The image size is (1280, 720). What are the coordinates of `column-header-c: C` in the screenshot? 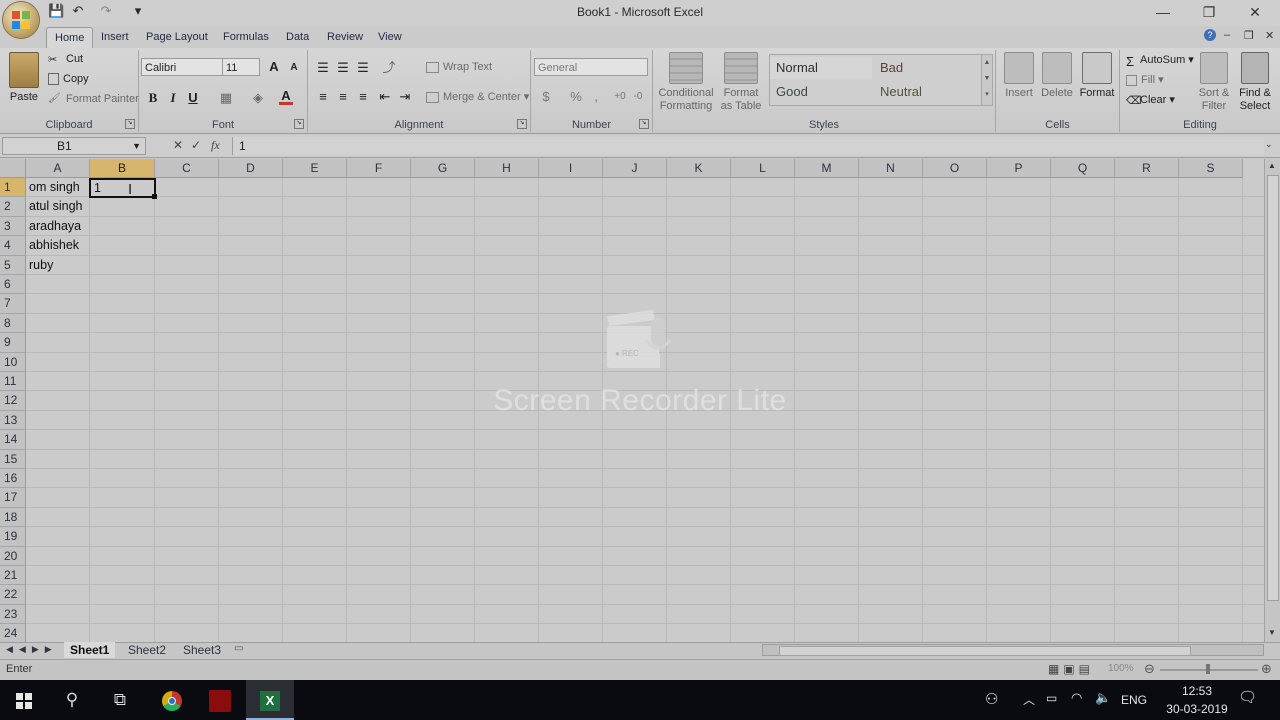 It's located at (187, 168).